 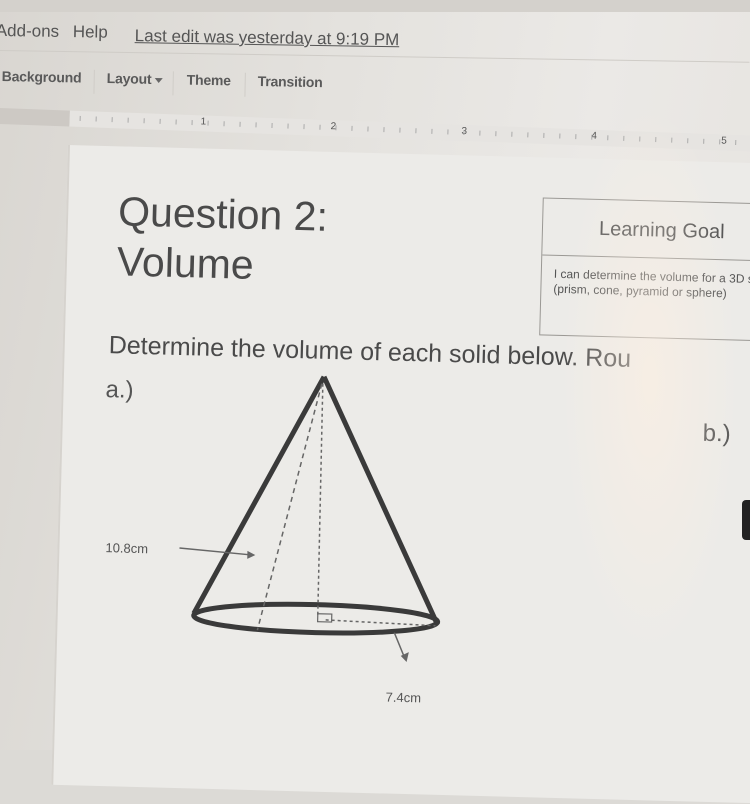 I want to click on slant-arrow, so click(x=217, y=553).